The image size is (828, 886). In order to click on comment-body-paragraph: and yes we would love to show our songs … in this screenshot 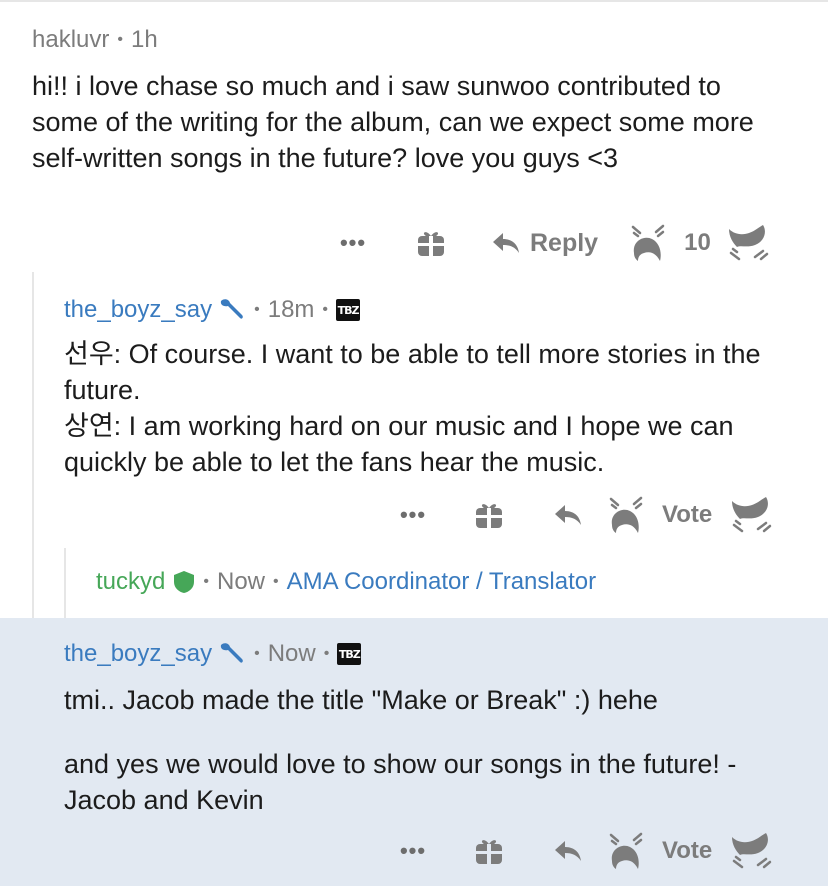, I will do `click(400, 782)`.